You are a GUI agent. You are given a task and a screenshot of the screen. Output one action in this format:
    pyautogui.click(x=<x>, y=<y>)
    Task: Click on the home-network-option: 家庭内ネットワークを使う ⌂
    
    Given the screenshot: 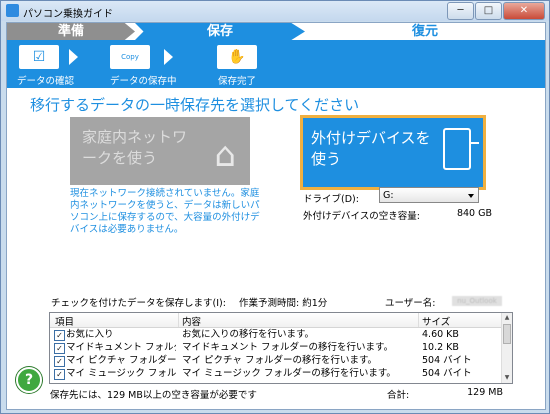 What is the action you would take?
    pyautogui.click(x=160, y=151)
    